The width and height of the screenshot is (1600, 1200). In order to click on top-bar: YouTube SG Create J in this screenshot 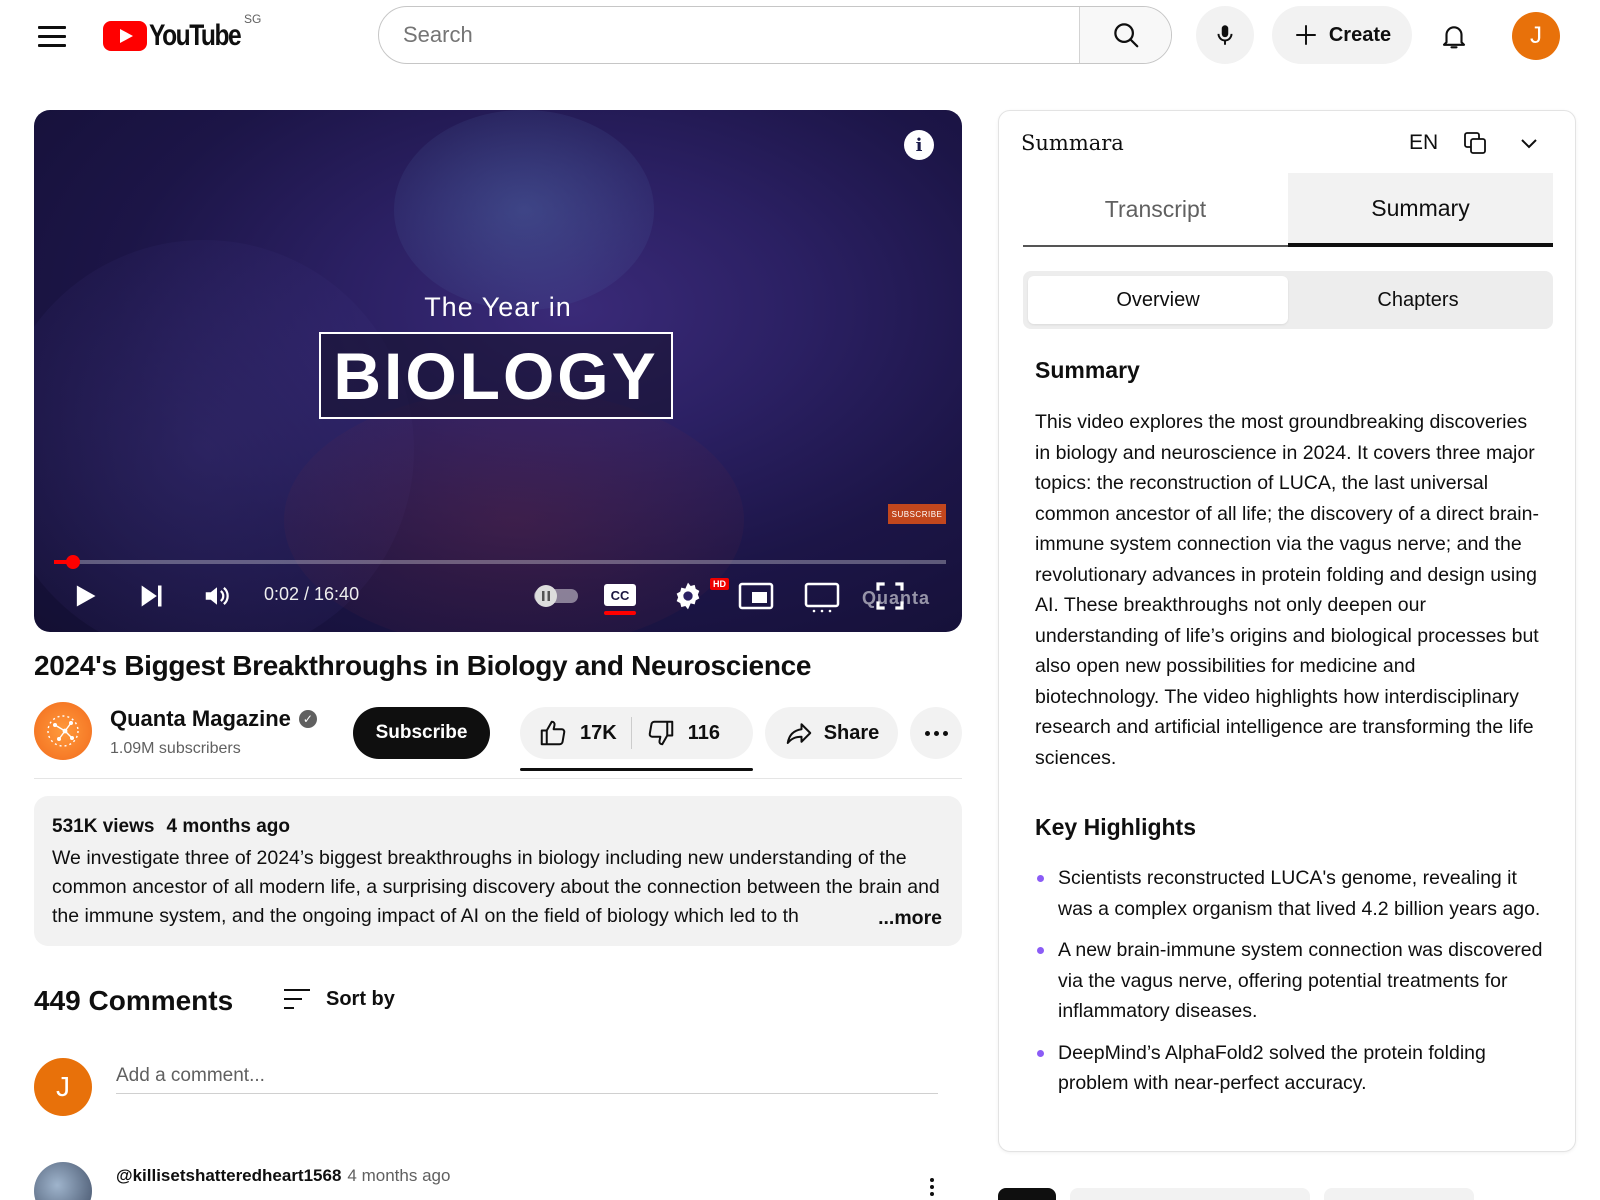, I will do `click(800, 36)`.